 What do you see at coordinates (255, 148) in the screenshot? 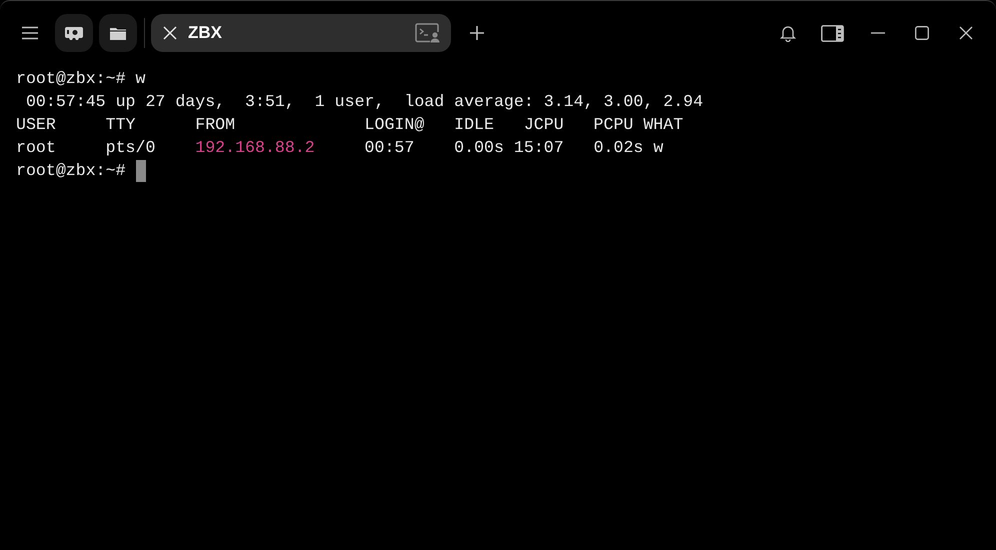
I see `ip-address: 192.168.88.2` at bounding box center [255, 148].